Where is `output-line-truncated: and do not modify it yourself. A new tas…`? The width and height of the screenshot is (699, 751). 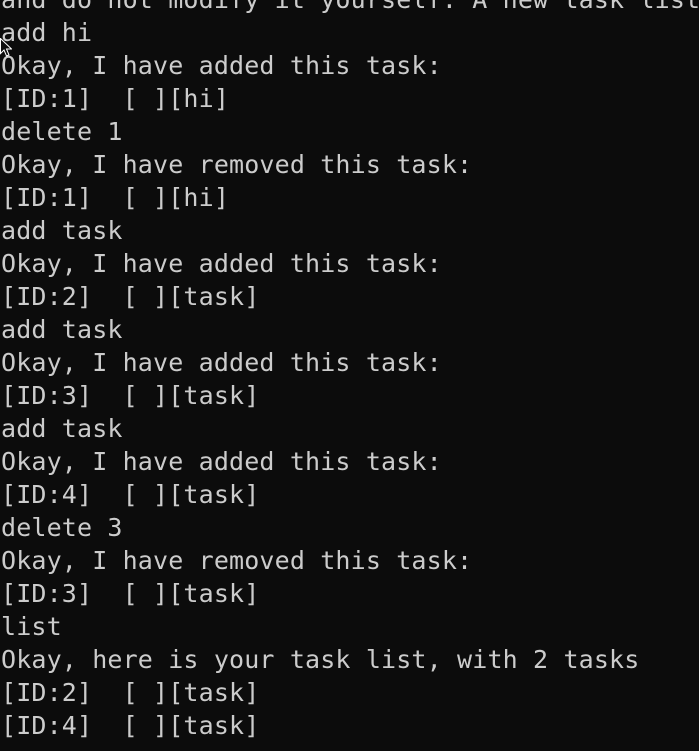 output-line-truncated: and do not modify it yourself. A new tas… is located at coordinates (350, 8).